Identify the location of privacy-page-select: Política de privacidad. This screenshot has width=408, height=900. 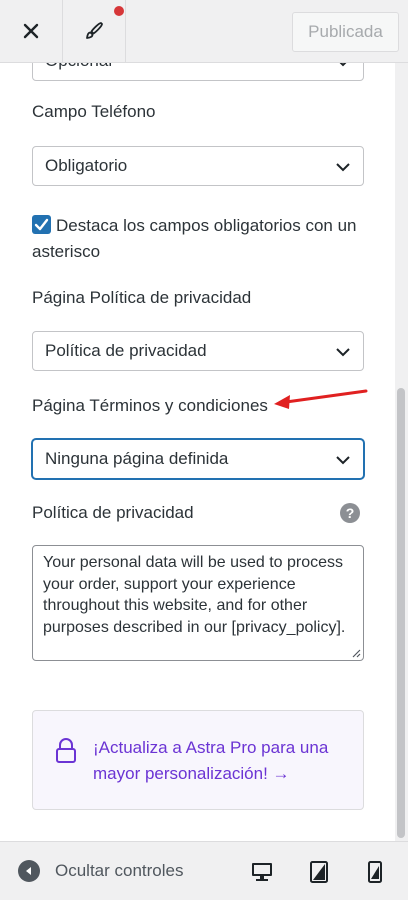
(198, 351).